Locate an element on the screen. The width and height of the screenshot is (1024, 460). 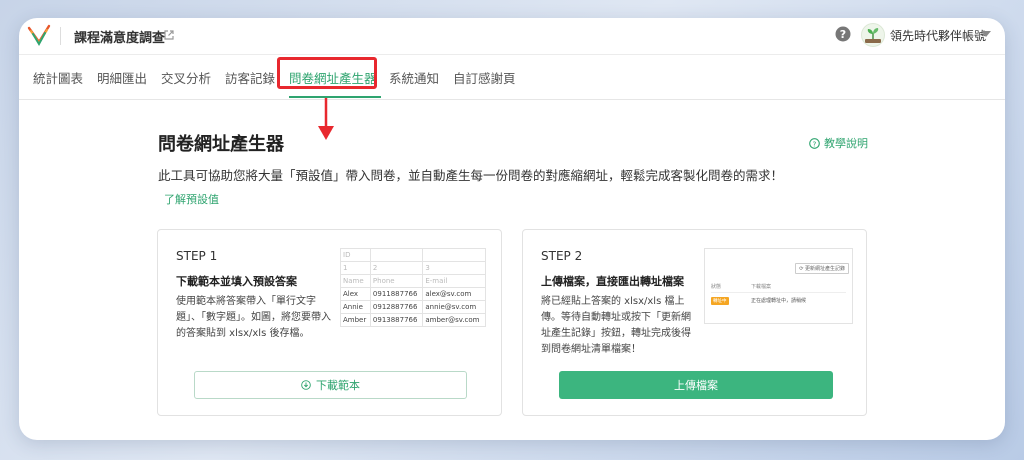
account-name: 領先時代夥伴帳號 is located at coordinates (938, 35).